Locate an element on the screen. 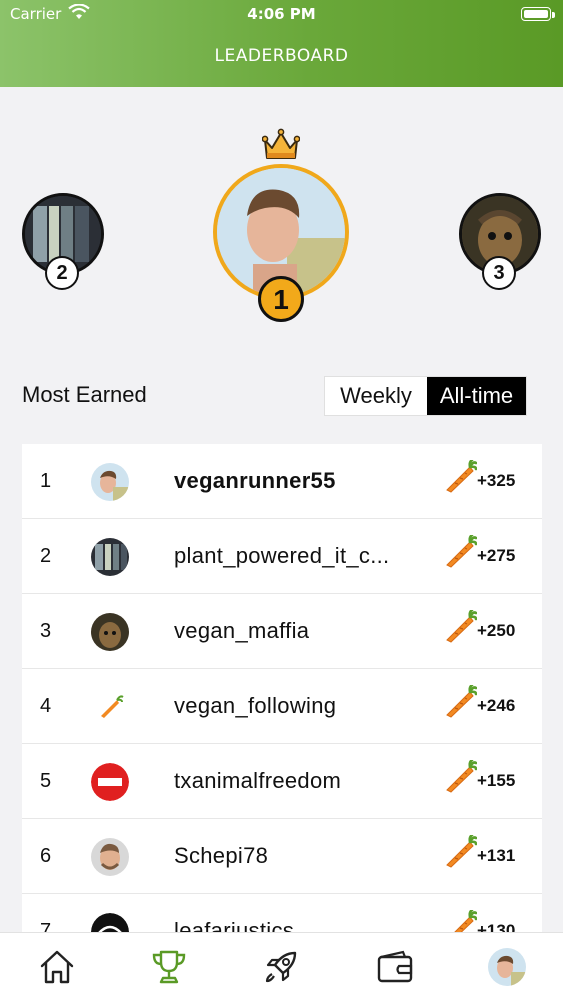  username: txanimalfreedom is located at coordinates (258, 780).